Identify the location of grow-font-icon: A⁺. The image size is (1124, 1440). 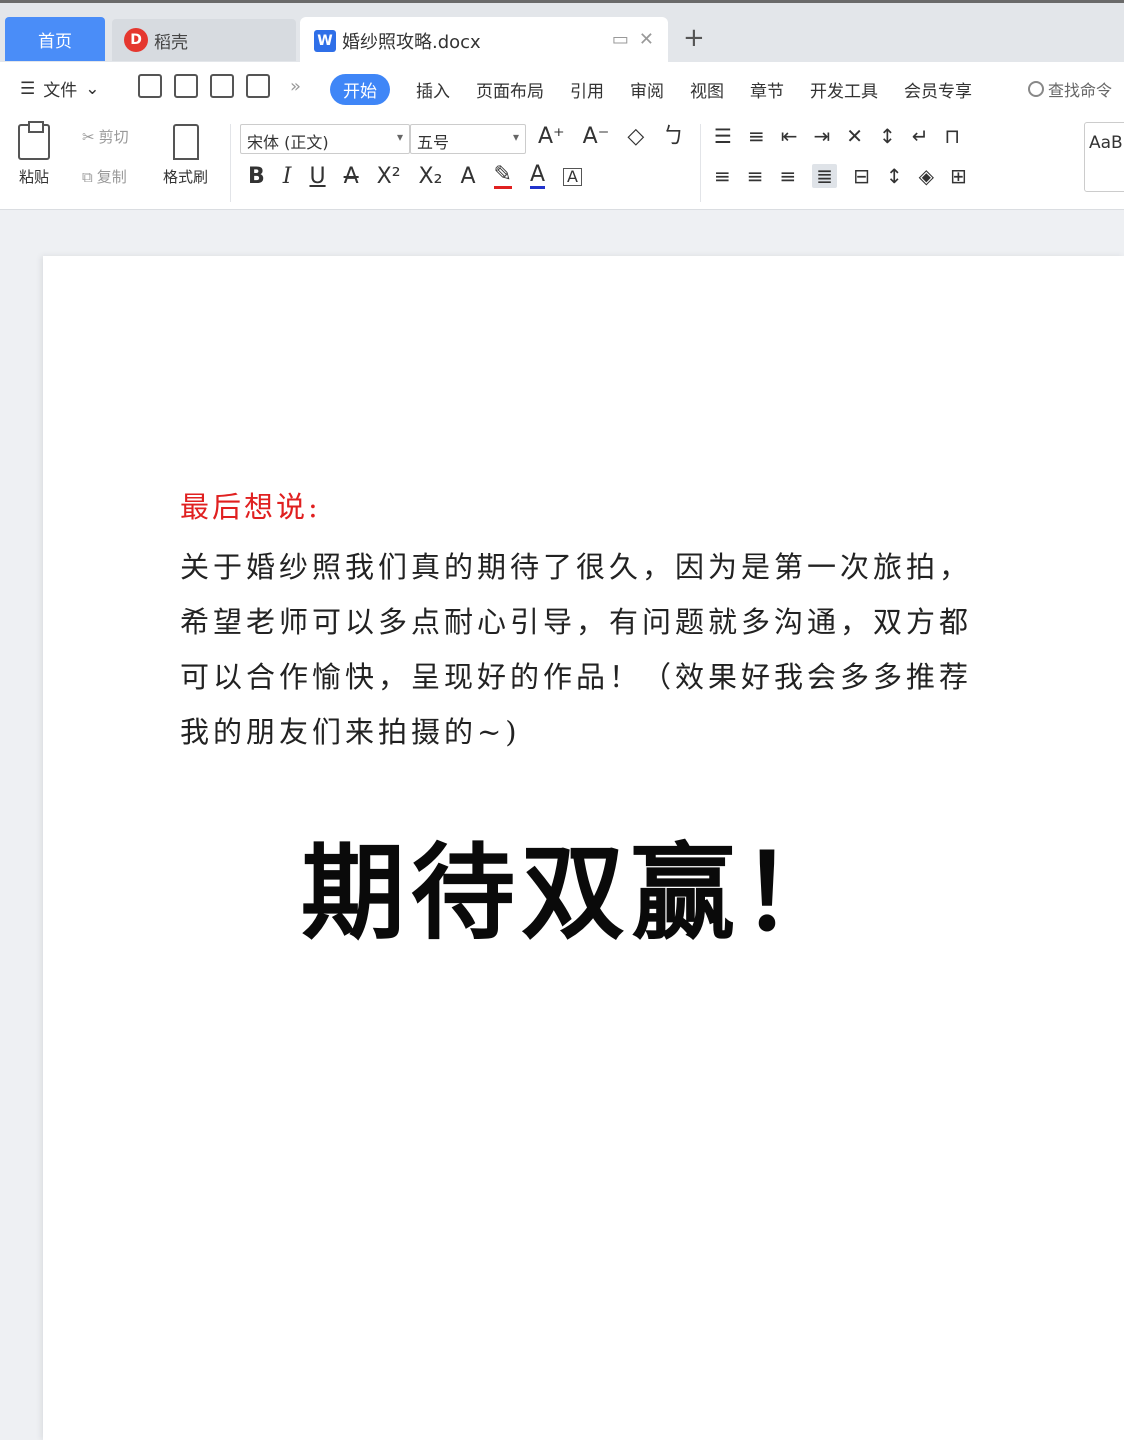
(551, 137).